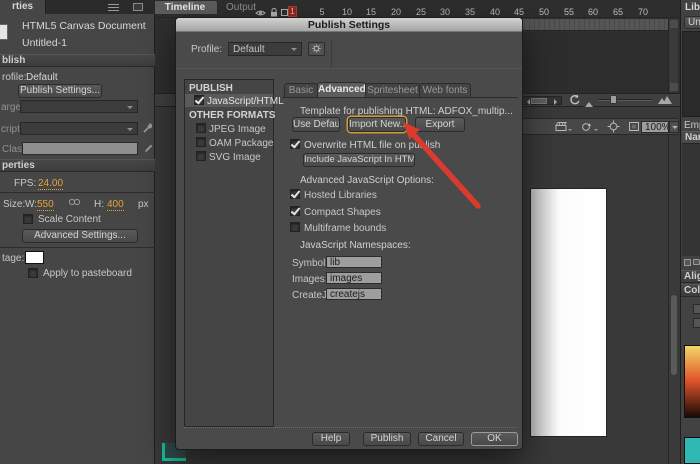 The height and width of the screenshot is (464, 700). Describe the element at coordinates (349, 25) in the screenshot. I see `dialog-titlebar: Publish Settings` at that location.